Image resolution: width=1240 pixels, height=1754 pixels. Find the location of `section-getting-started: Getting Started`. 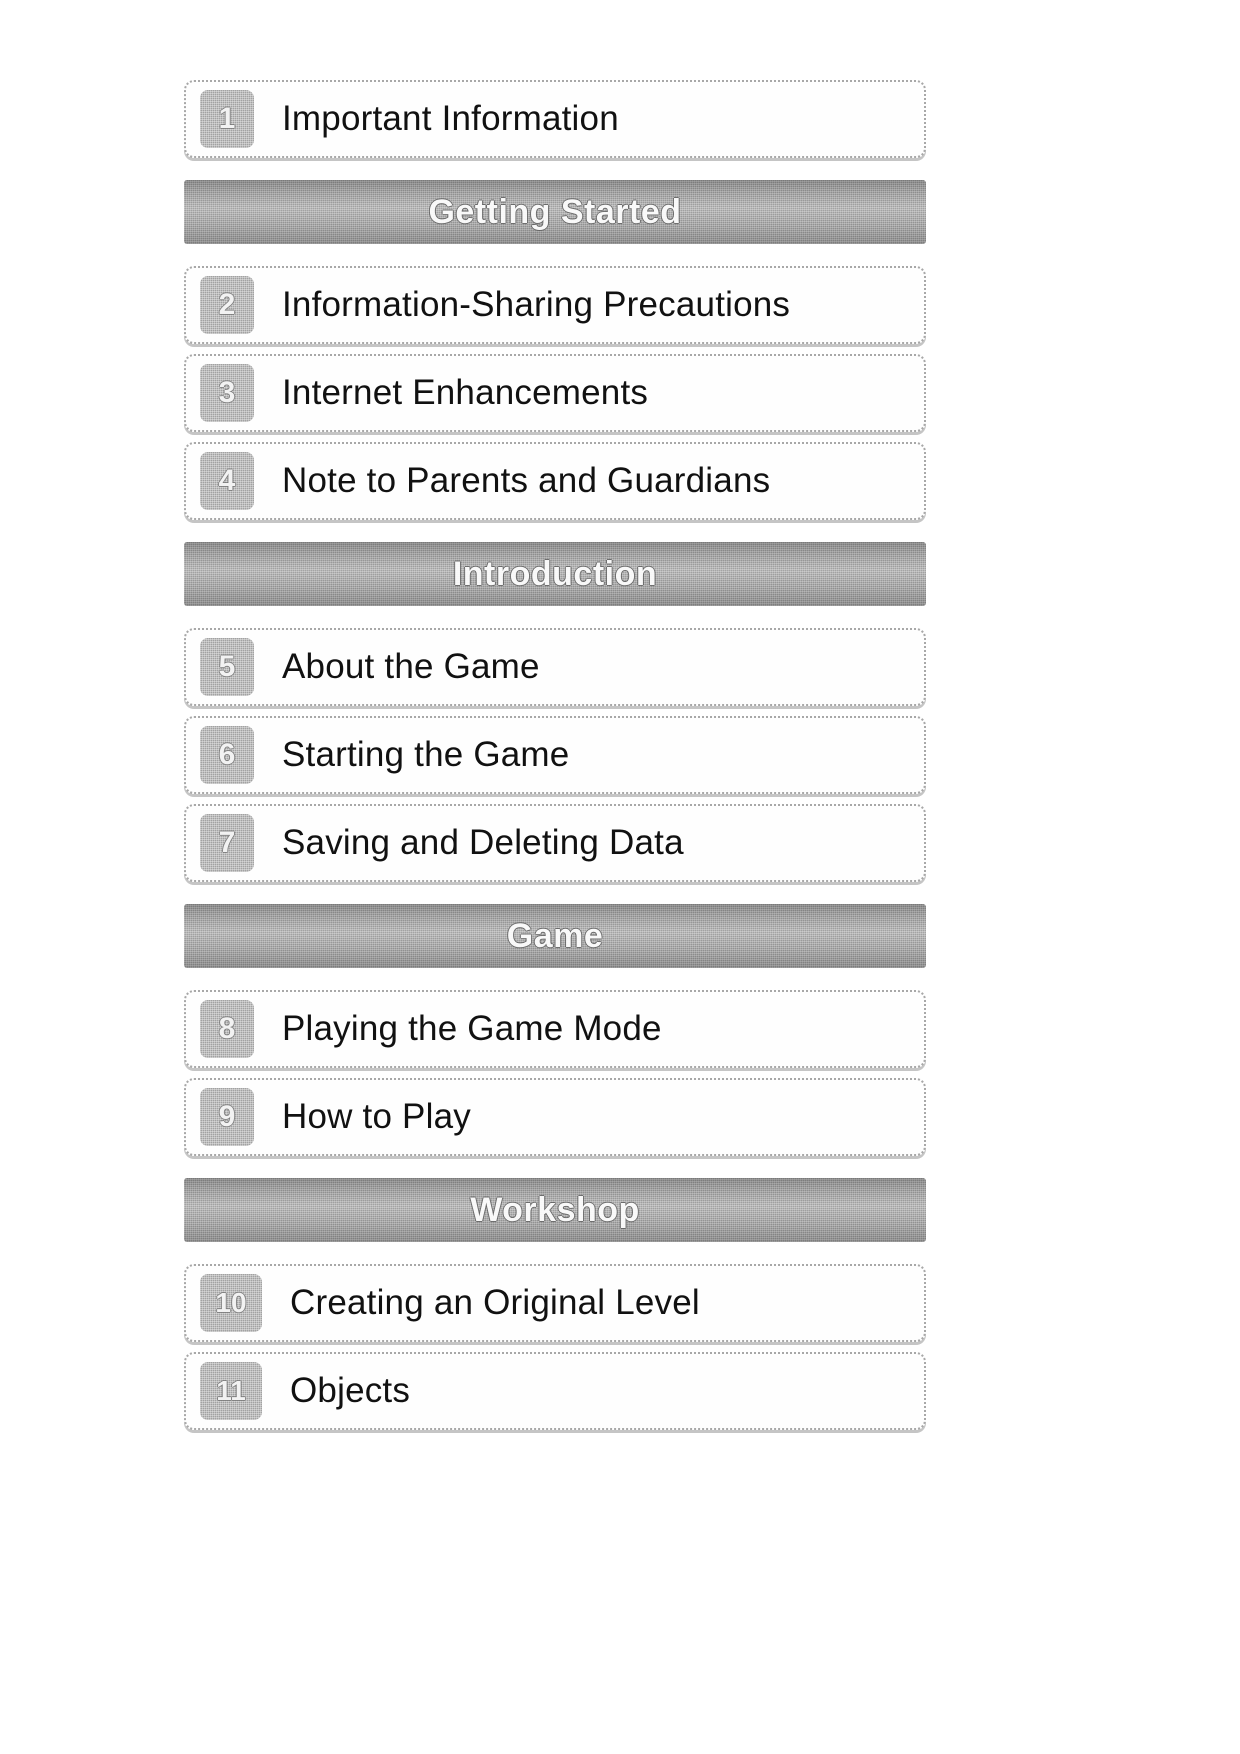

section-getting-started: Getting Started is located at coordinates (555, 212).